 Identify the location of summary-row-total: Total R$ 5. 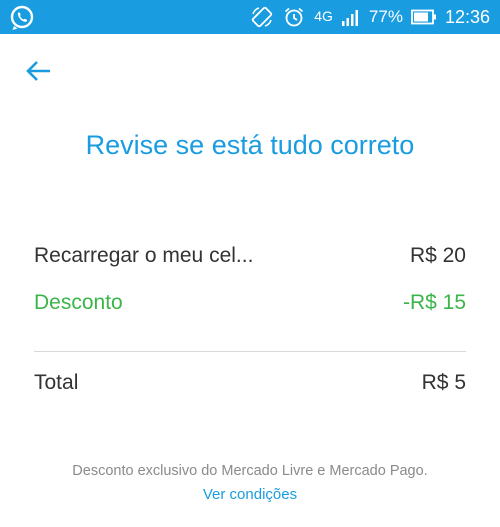
(250, 383).